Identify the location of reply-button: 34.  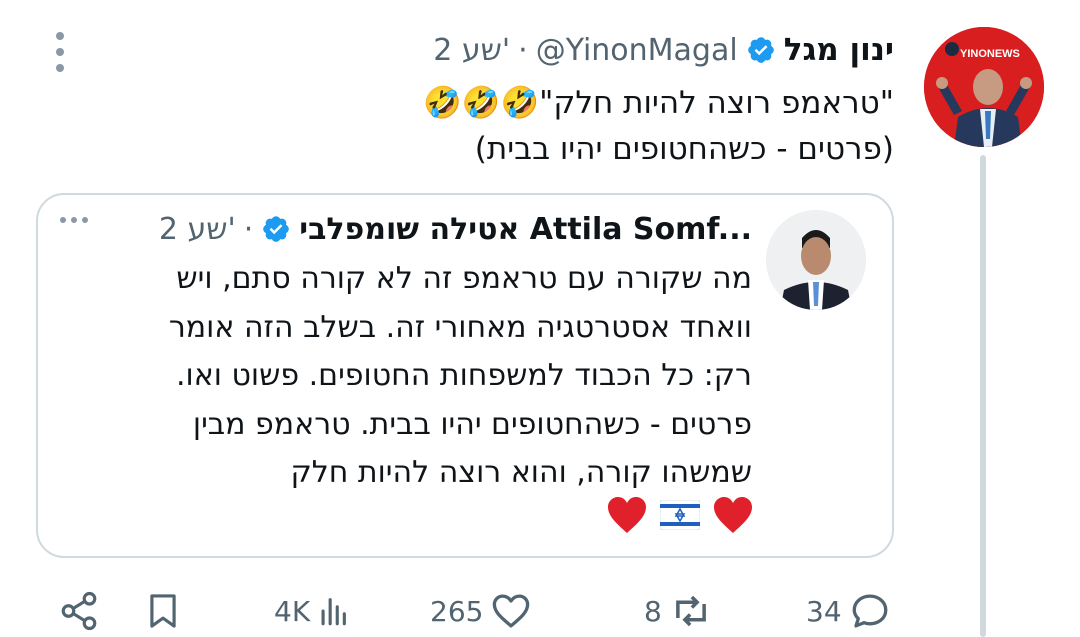
(849, 611).